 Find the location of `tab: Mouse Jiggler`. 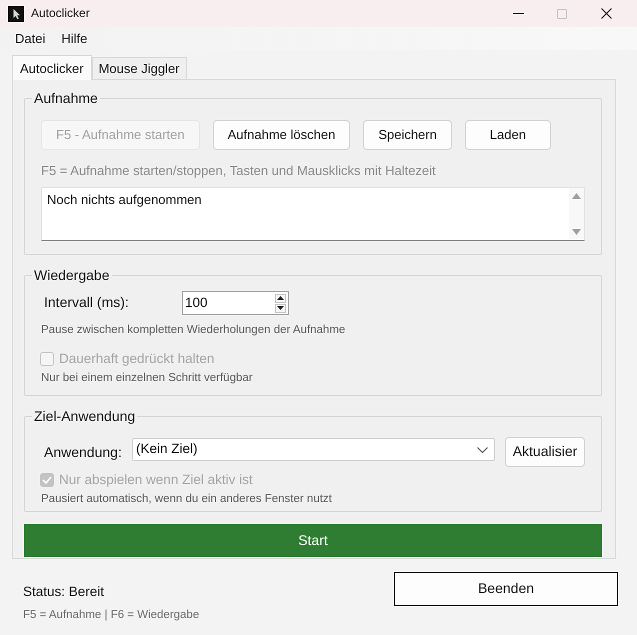

tab: Mouse Jiggler is located at coordinates (139, 68).